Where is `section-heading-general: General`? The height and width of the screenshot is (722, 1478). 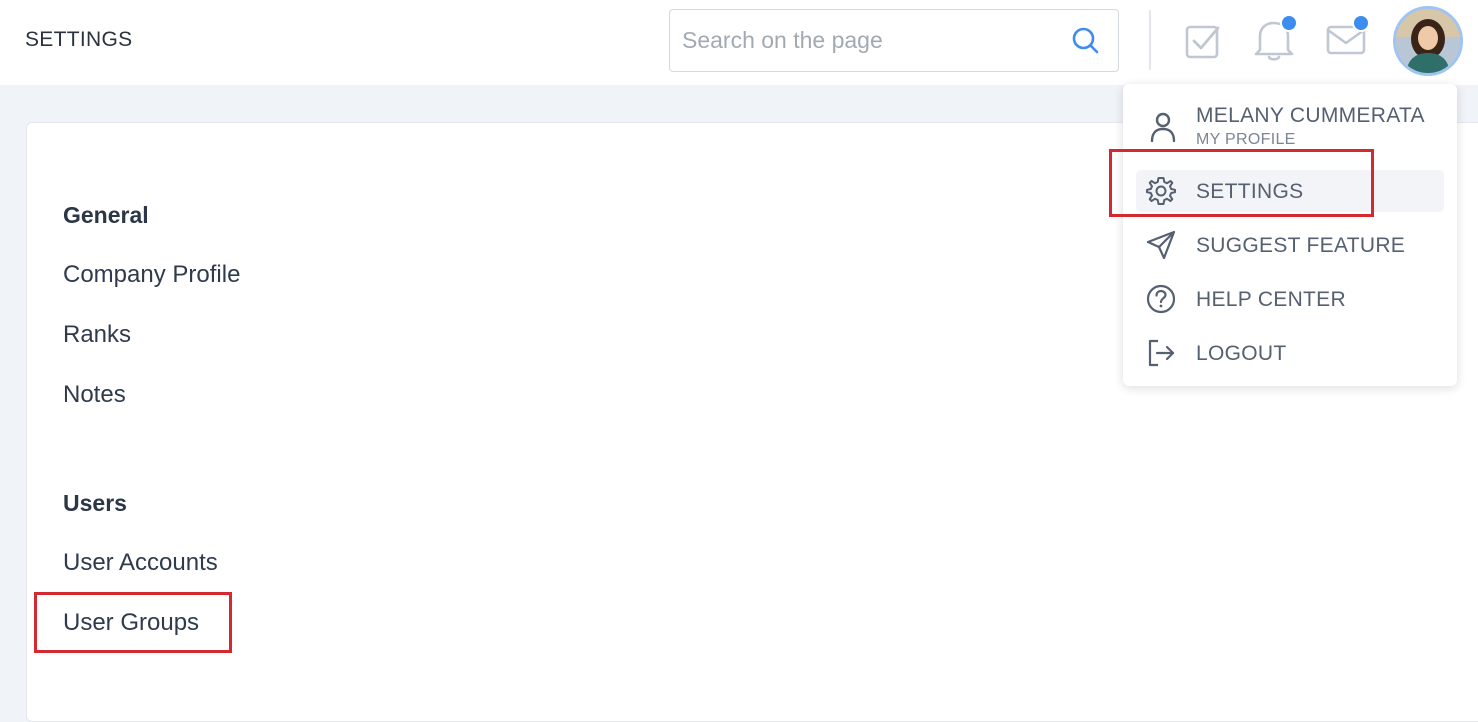 section-heading-general: General is located at coordinates (106, 215).